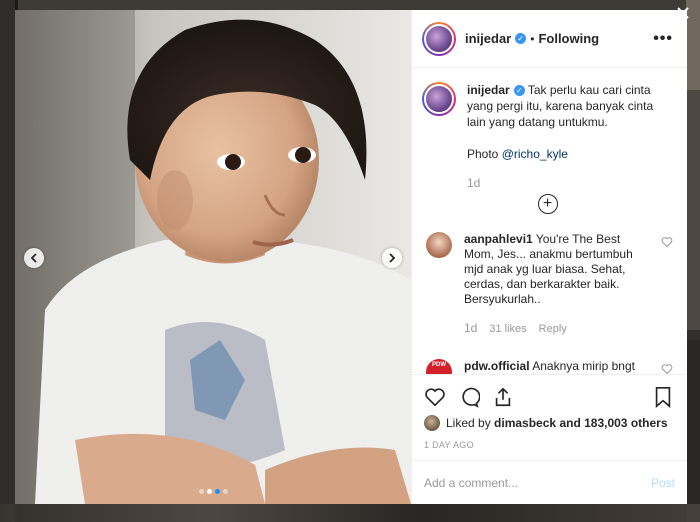 The image size is (700, 522). What do you see at coordinates (435, 397) in the screenshot?
I see `heart-icon` at bounding box center [435, 397].